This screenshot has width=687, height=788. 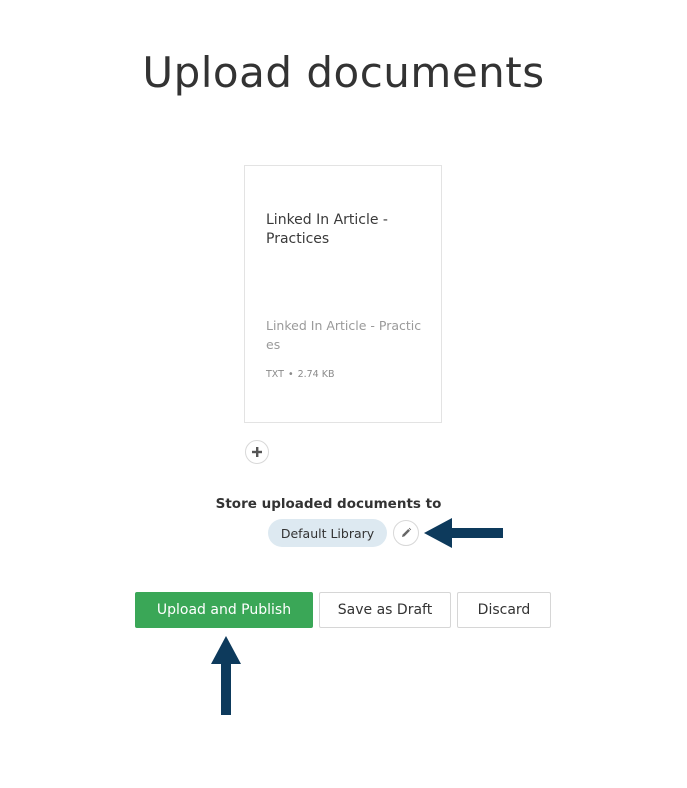 I want to click on document-meta: TXT • 2.74 KB, so click(x=300, y=374).